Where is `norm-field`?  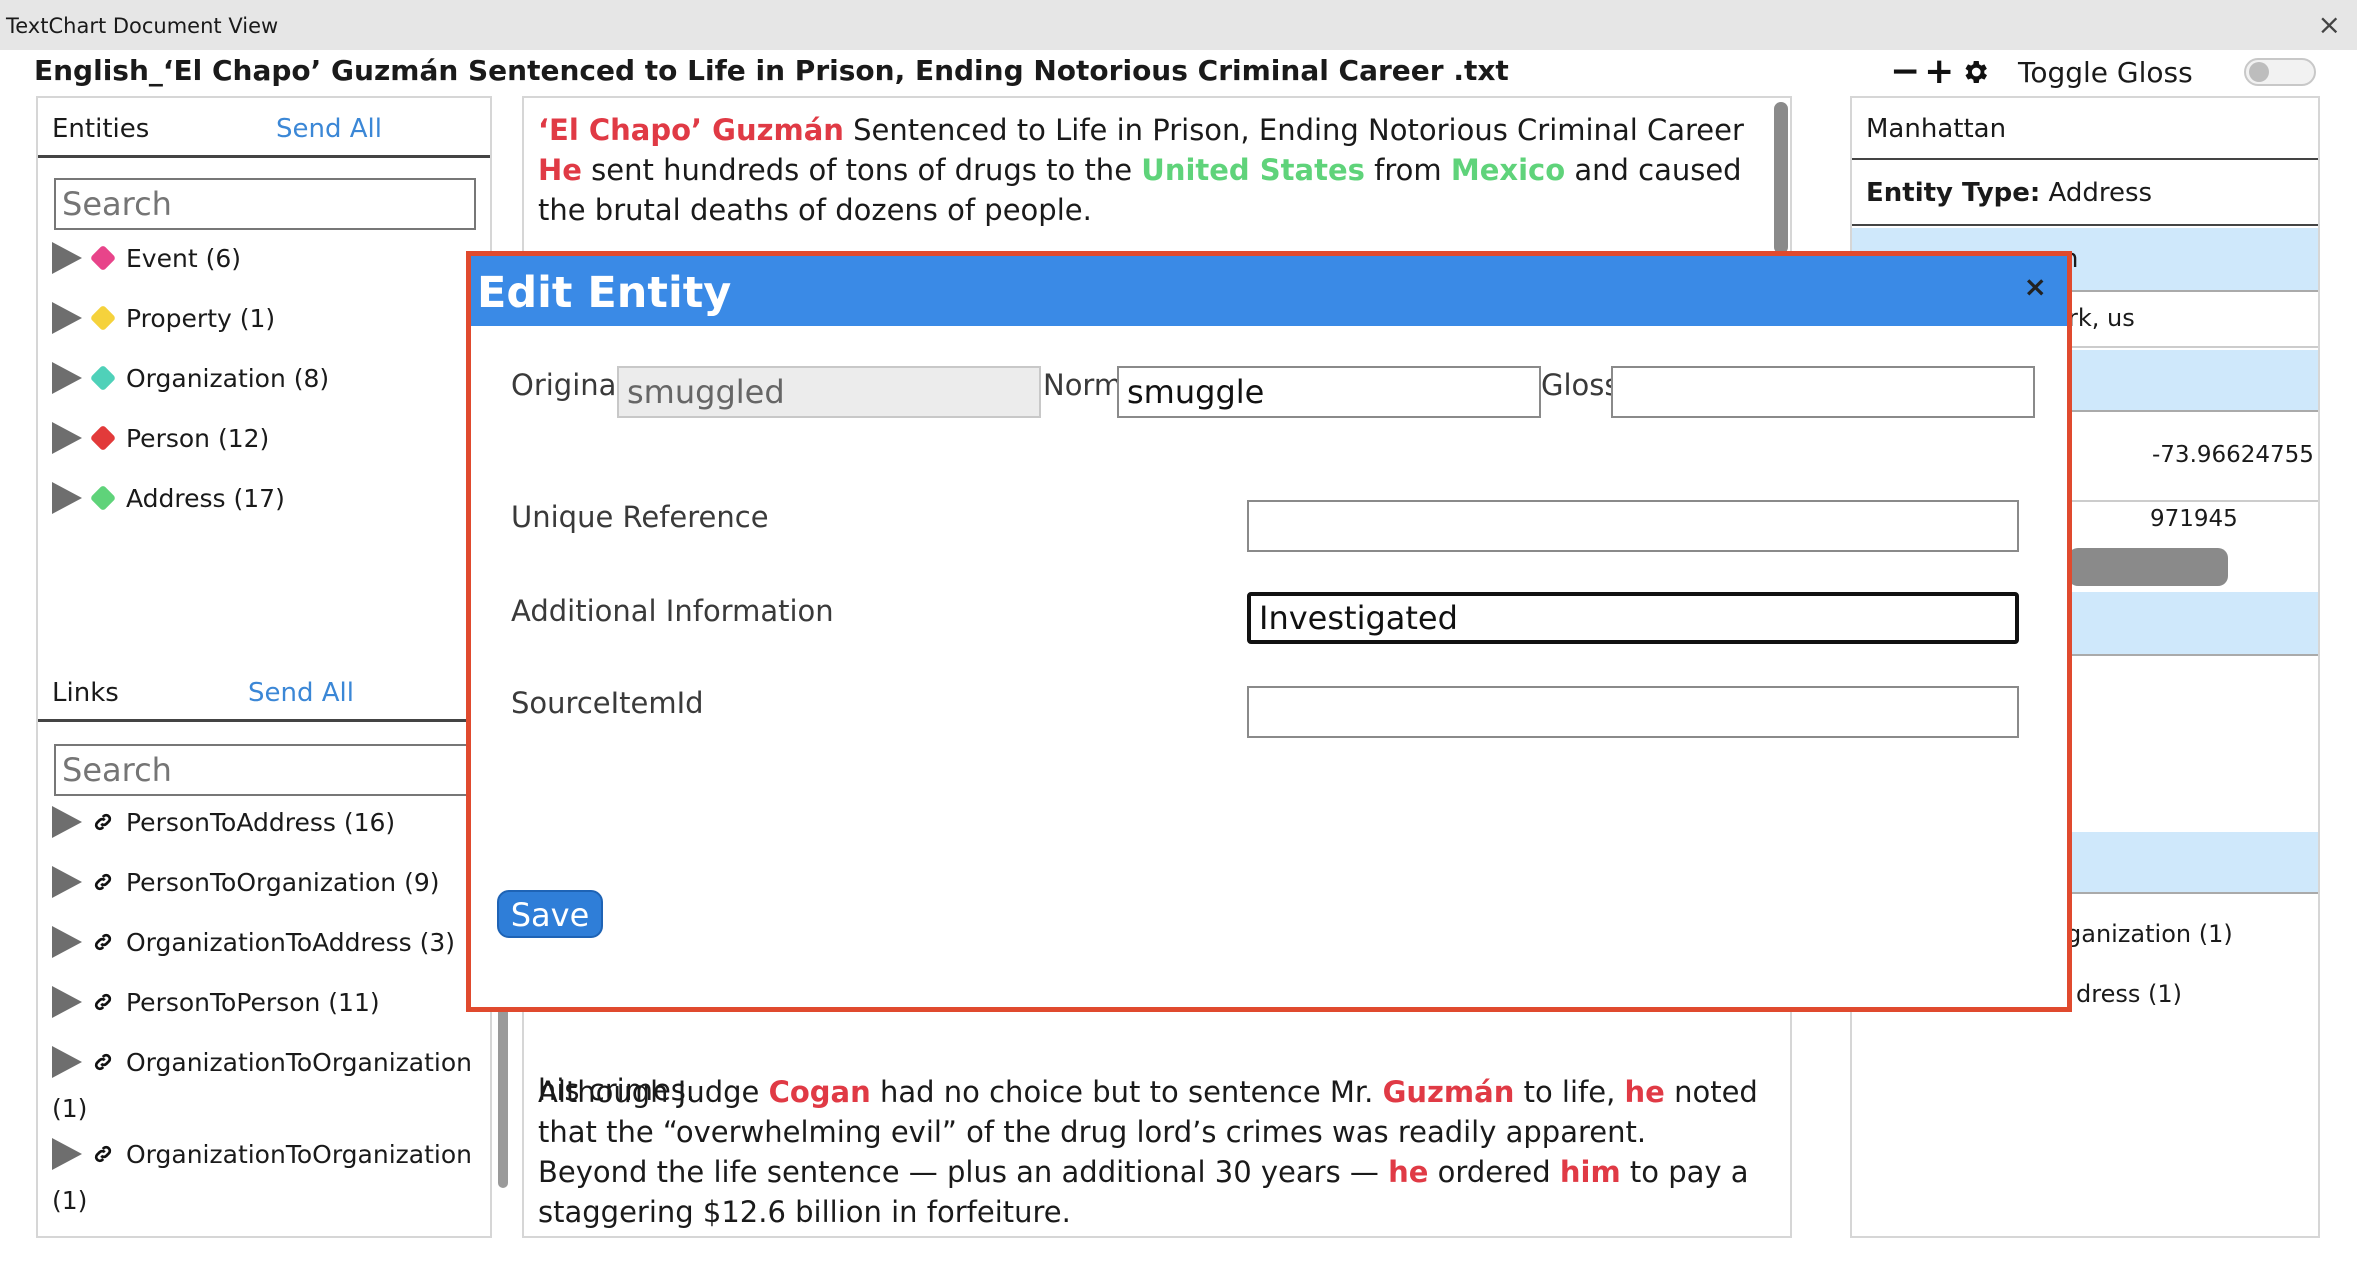
norm-field is located at coordinates (1329, 392).